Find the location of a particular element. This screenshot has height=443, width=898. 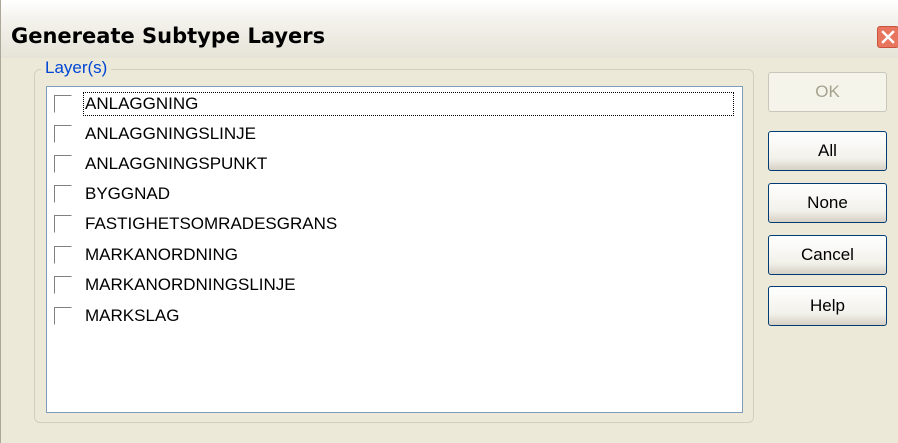

layer-label: ANLAGGNINGSPUNKT is located at coordinates (176, 163).